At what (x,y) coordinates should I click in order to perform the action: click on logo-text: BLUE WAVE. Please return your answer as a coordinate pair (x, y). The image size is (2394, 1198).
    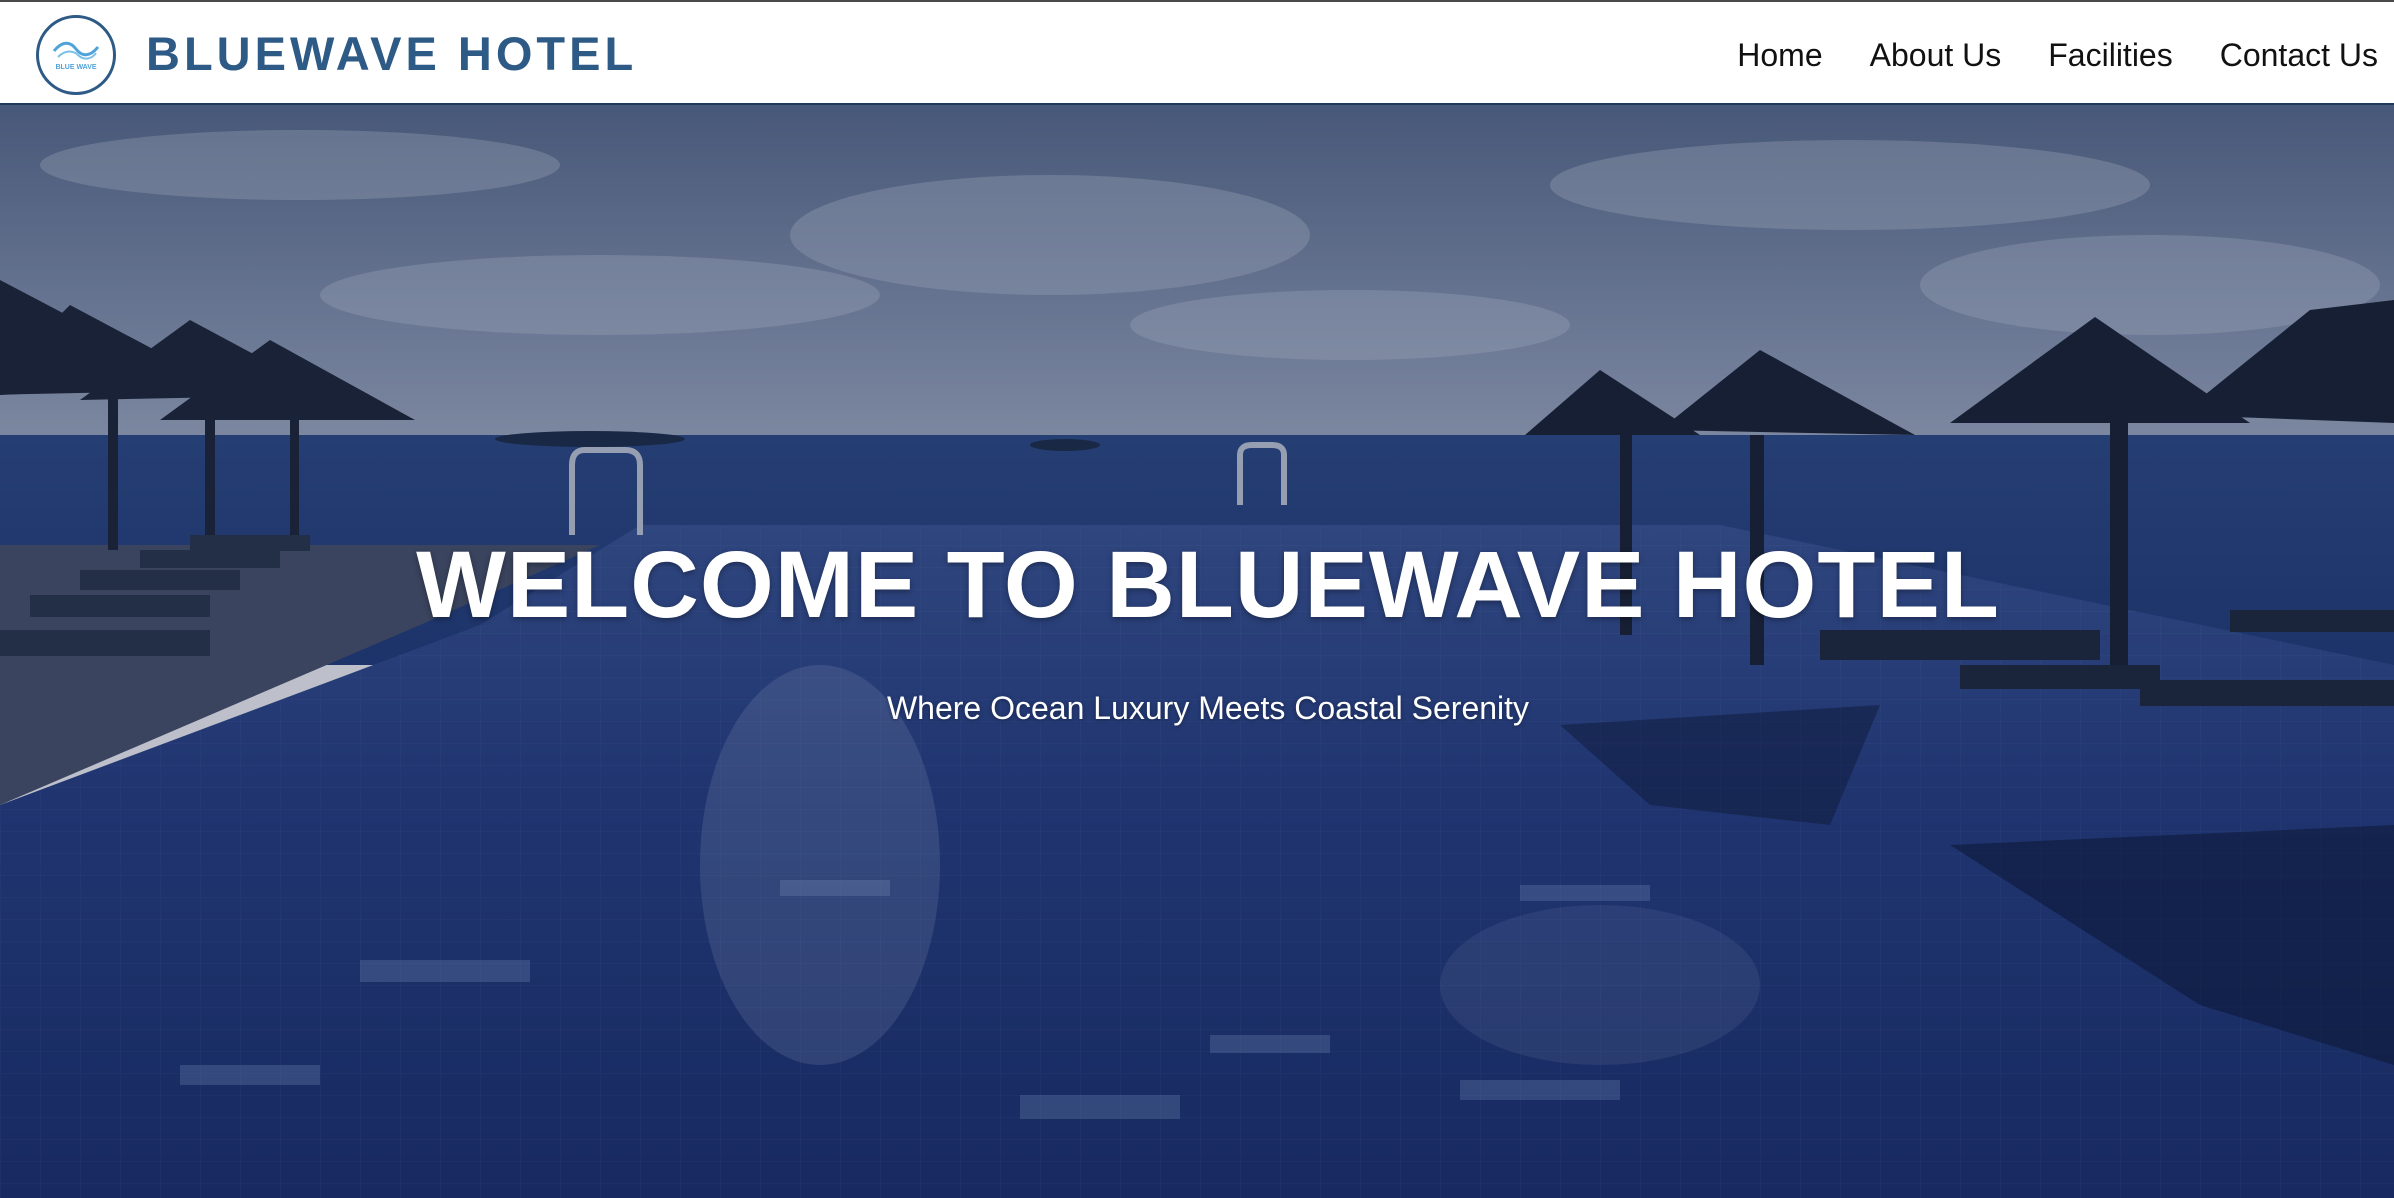
    Looking at the image, I should click on (75, 67).